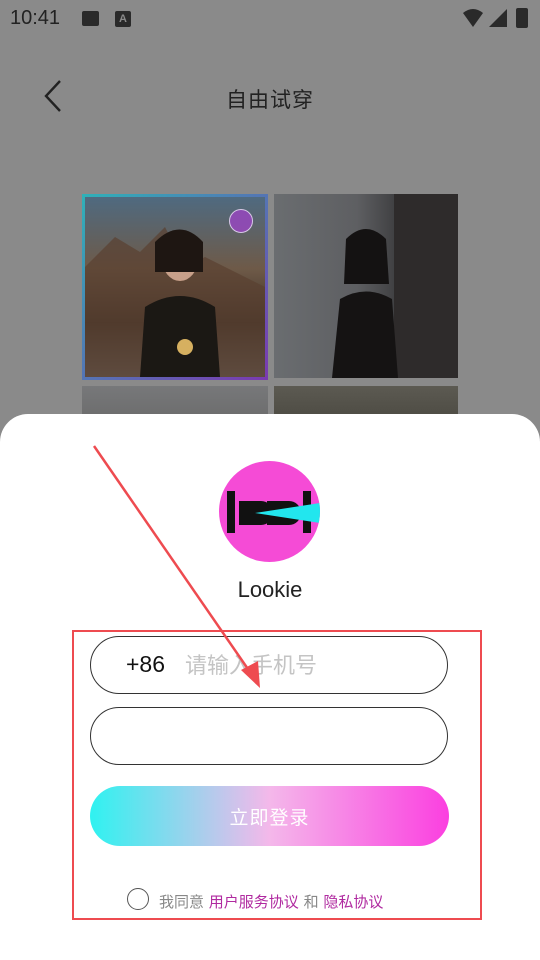 The width and height of the screenshot is (540, 960). Describe the element at coordinates (176, 566) in the screenshot. I see `annotation-arrow` at that location.